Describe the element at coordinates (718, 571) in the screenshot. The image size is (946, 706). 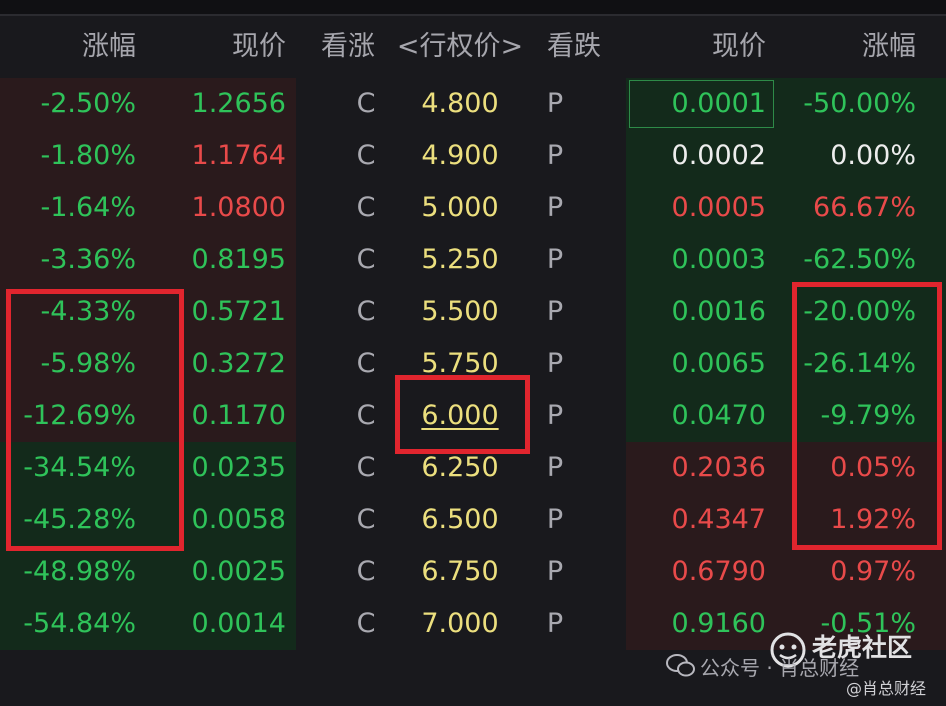
I see `put-price-cell: 0.6790` at that location.